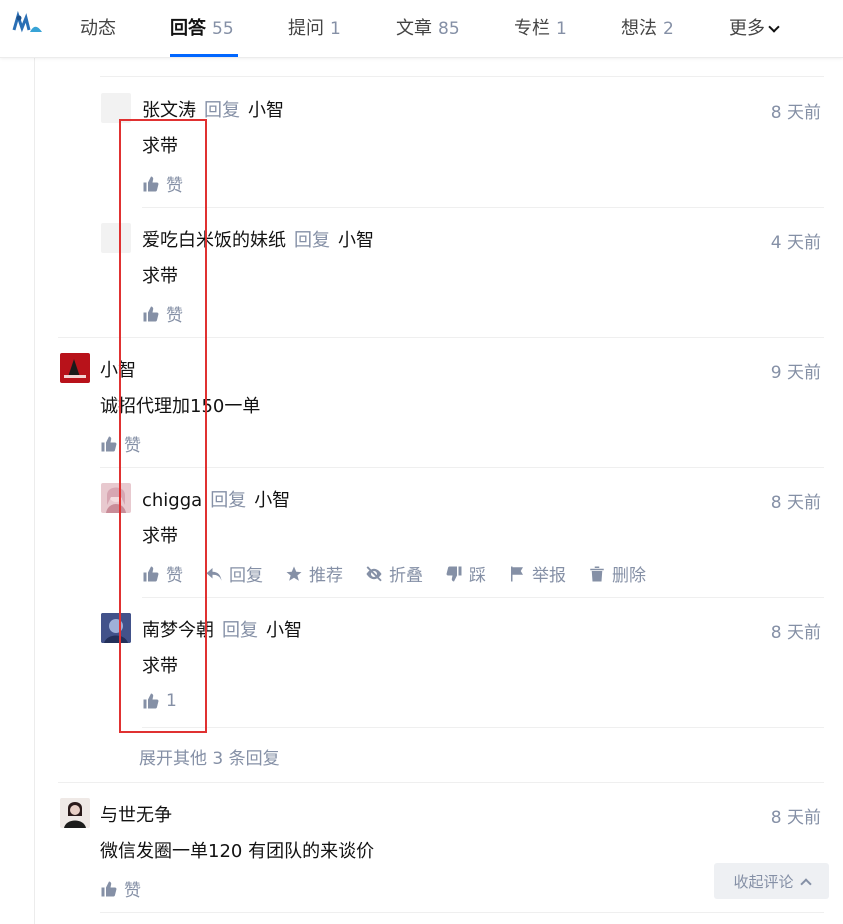  I want to click on tab-count: 55, so click(223, 29).